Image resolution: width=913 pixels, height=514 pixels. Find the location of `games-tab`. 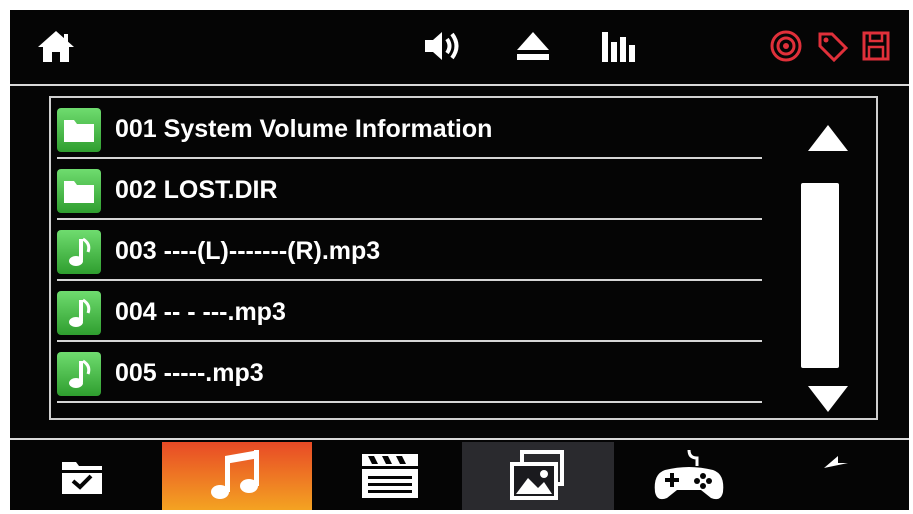

games-tab is located at coordinates (689, 476).